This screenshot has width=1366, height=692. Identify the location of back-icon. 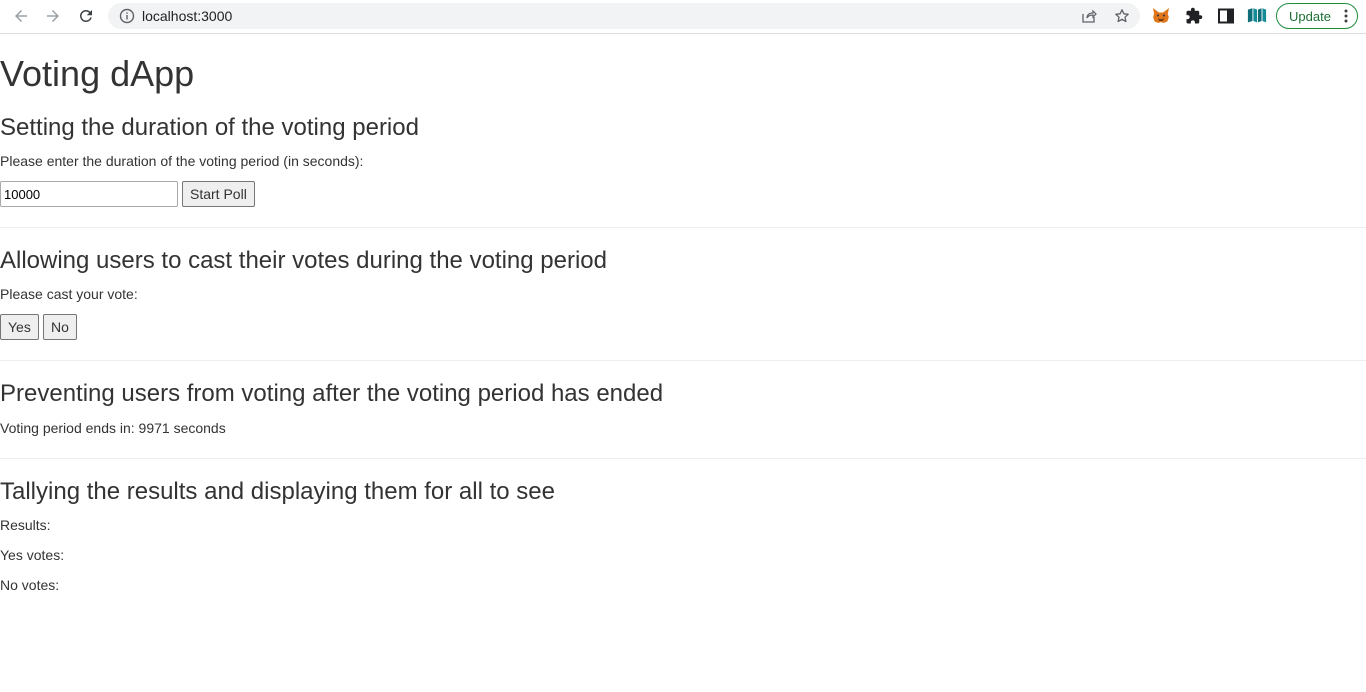
(21, 16).